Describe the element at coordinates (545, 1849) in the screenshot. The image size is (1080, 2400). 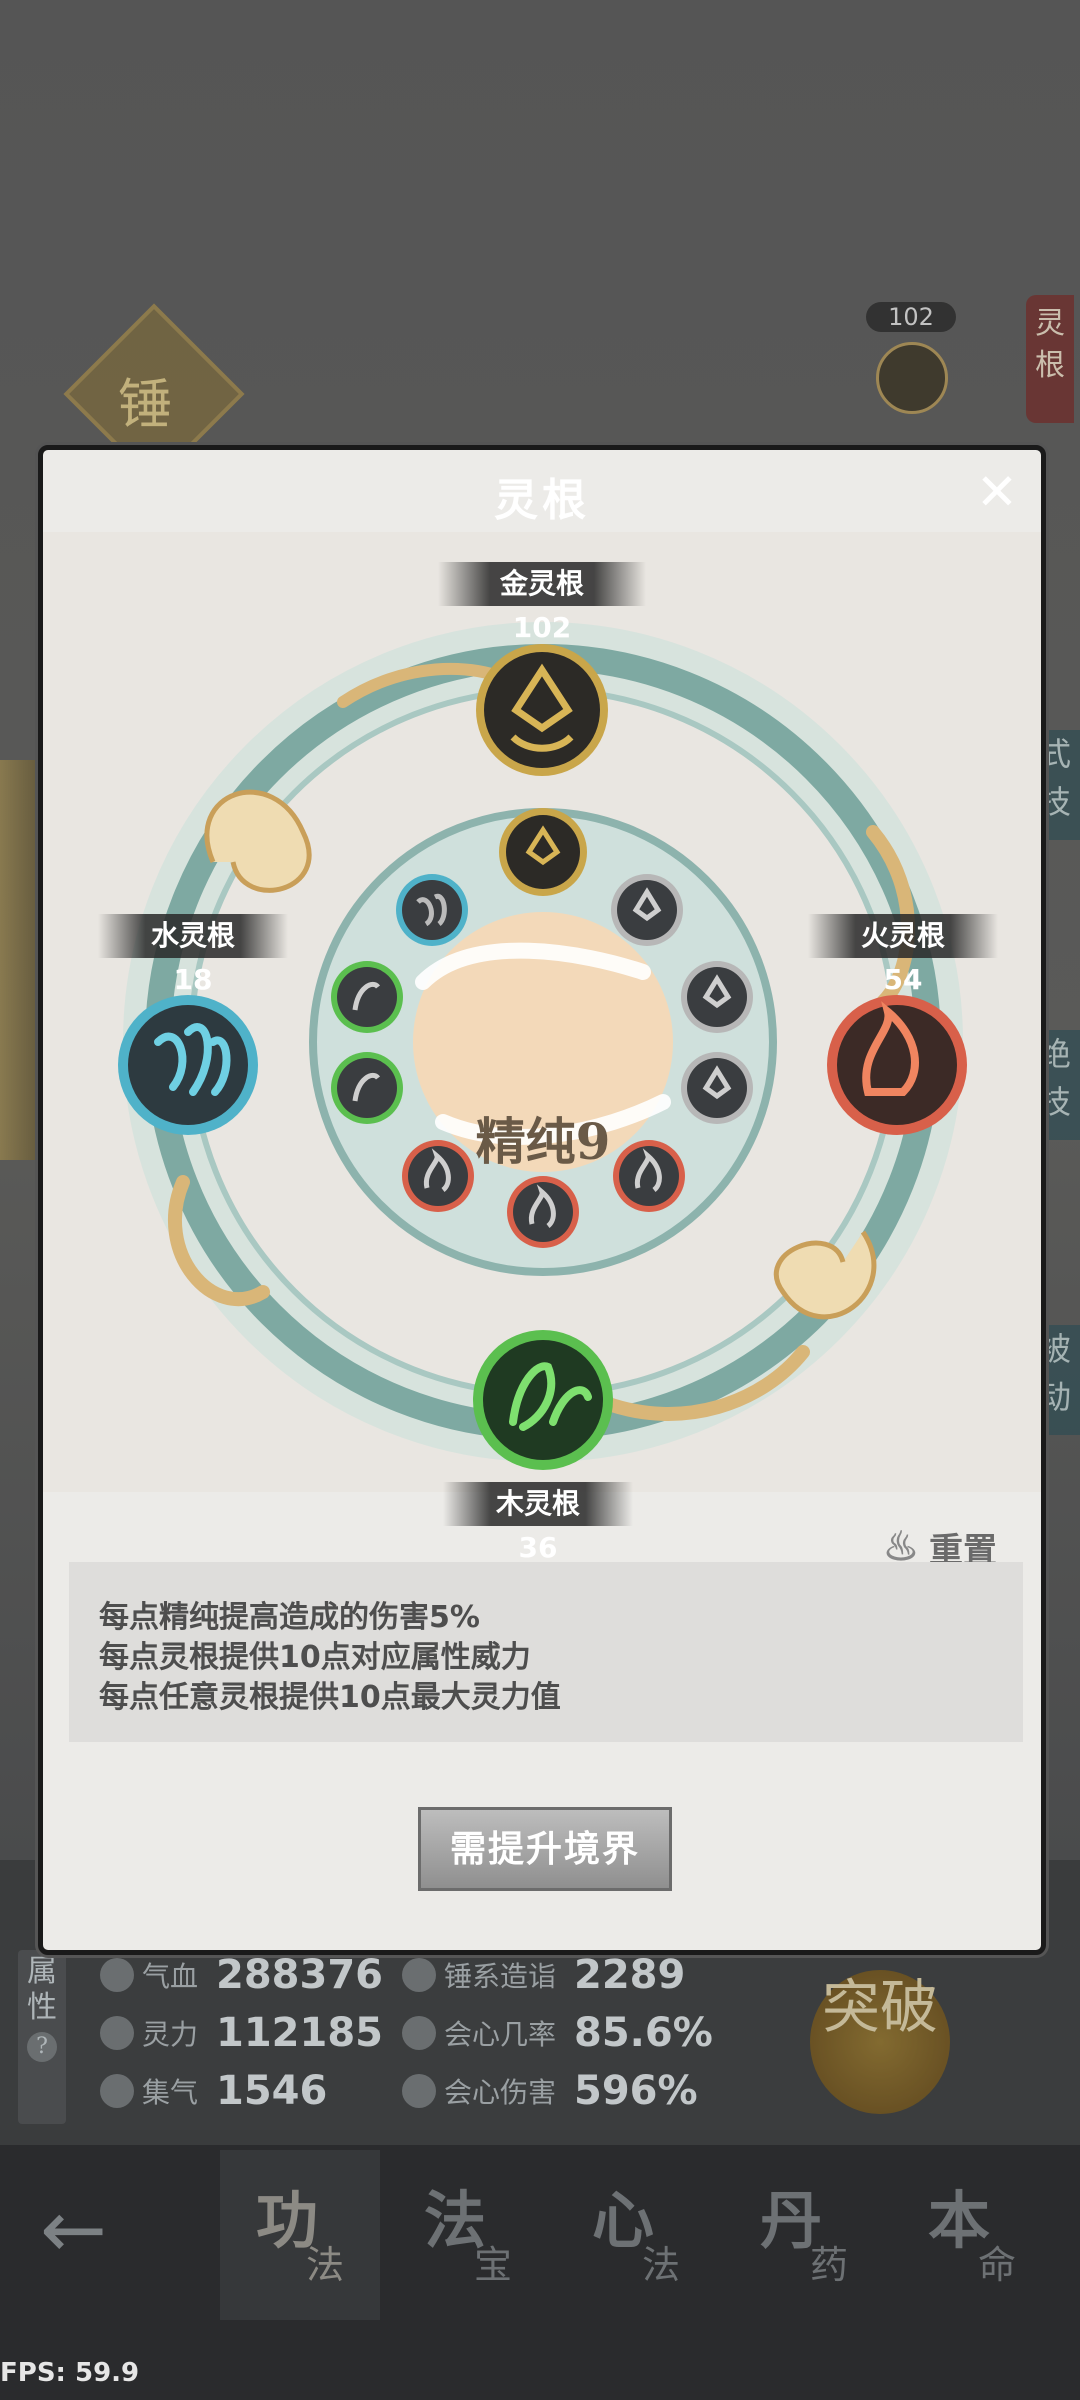
I see `upgrade-realm-button: 需提升境界` at that location.